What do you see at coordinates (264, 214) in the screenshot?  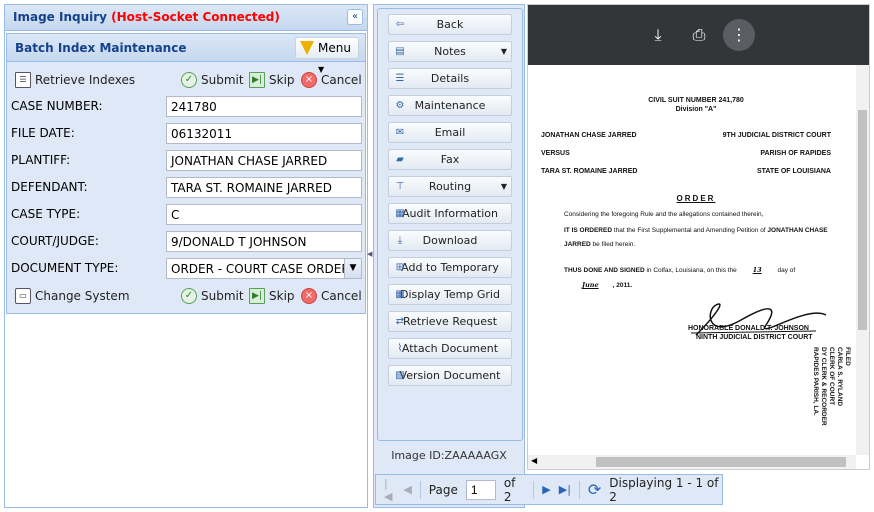 I see `field-input: C` at bounding box center [264, 214].